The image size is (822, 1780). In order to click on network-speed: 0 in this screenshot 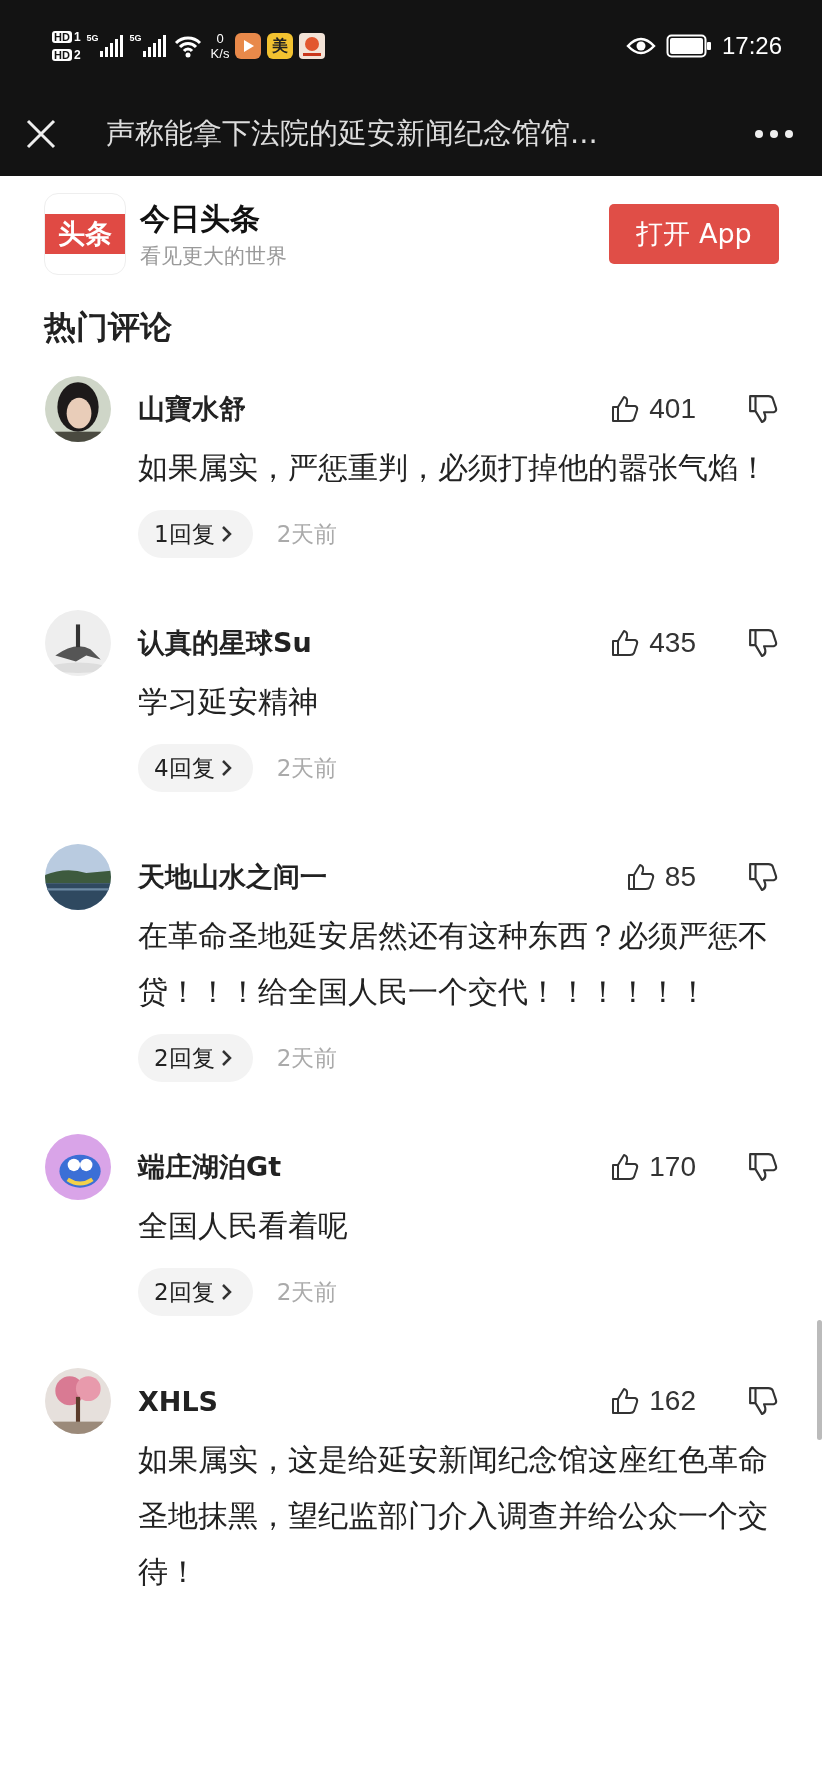, I will do `click(220, 38)`.